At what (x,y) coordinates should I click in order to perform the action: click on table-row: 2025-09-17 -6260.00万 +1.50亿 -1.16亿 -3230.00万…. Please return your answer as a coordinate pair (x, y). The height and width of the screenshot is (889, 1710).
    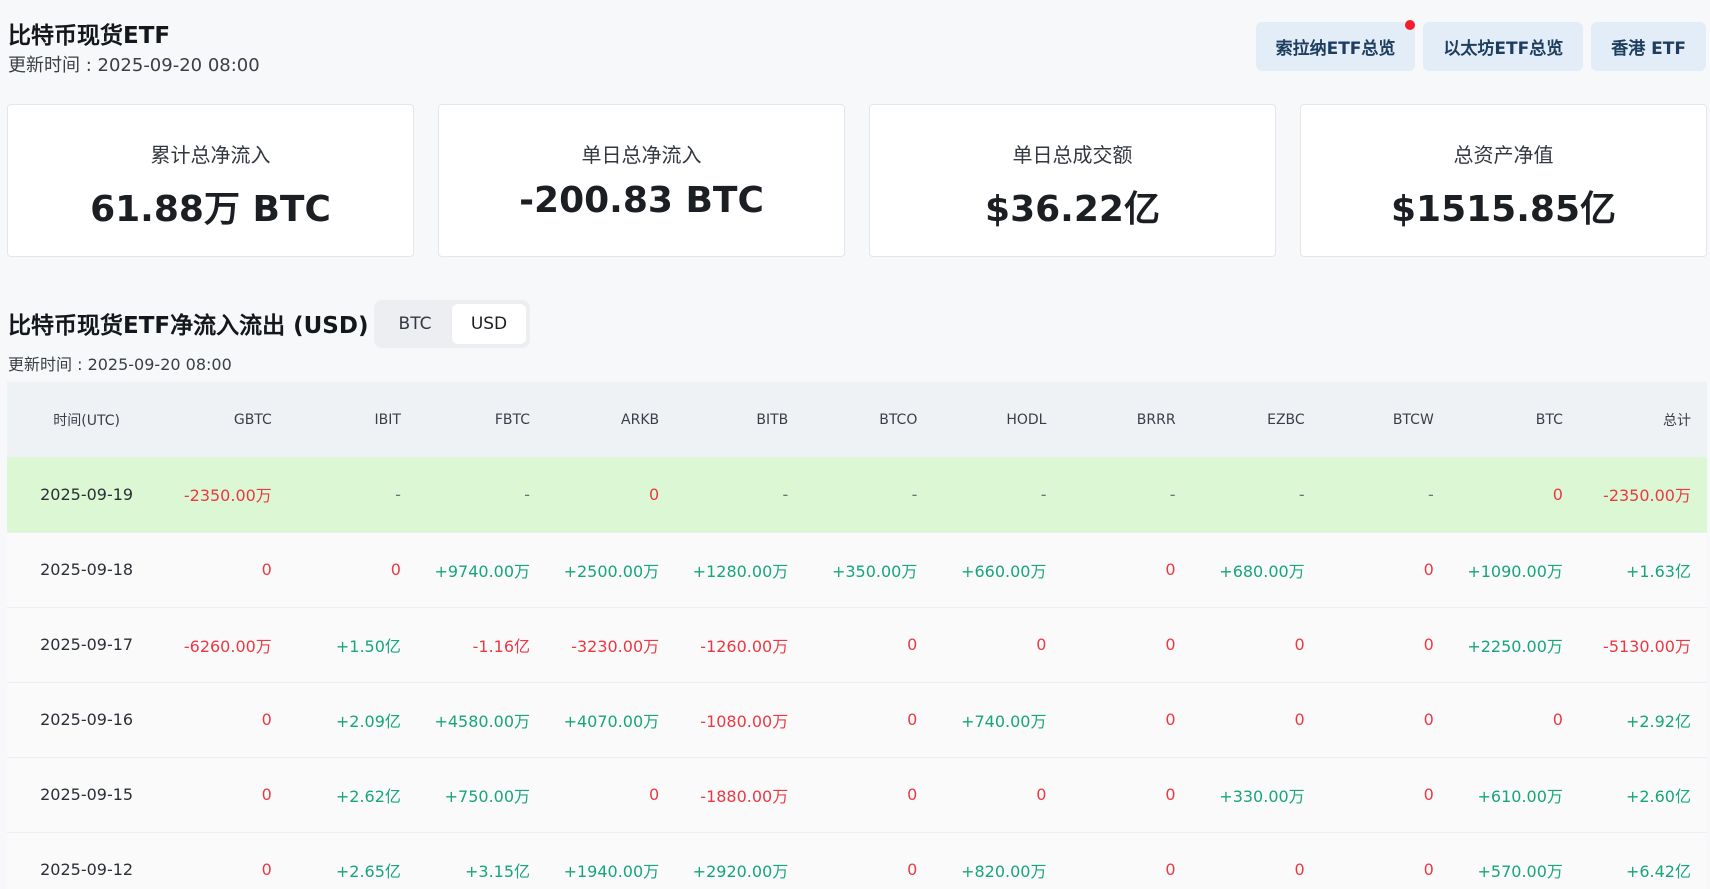
    Looking at the image, I should click on (857, 644).